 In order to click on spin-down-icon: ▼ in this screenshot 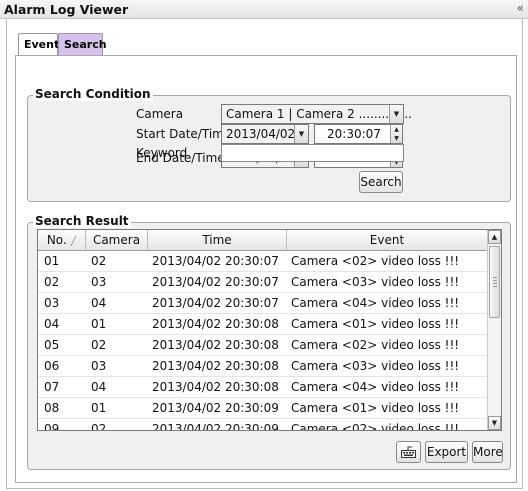, I will do `click(396, 138)`.